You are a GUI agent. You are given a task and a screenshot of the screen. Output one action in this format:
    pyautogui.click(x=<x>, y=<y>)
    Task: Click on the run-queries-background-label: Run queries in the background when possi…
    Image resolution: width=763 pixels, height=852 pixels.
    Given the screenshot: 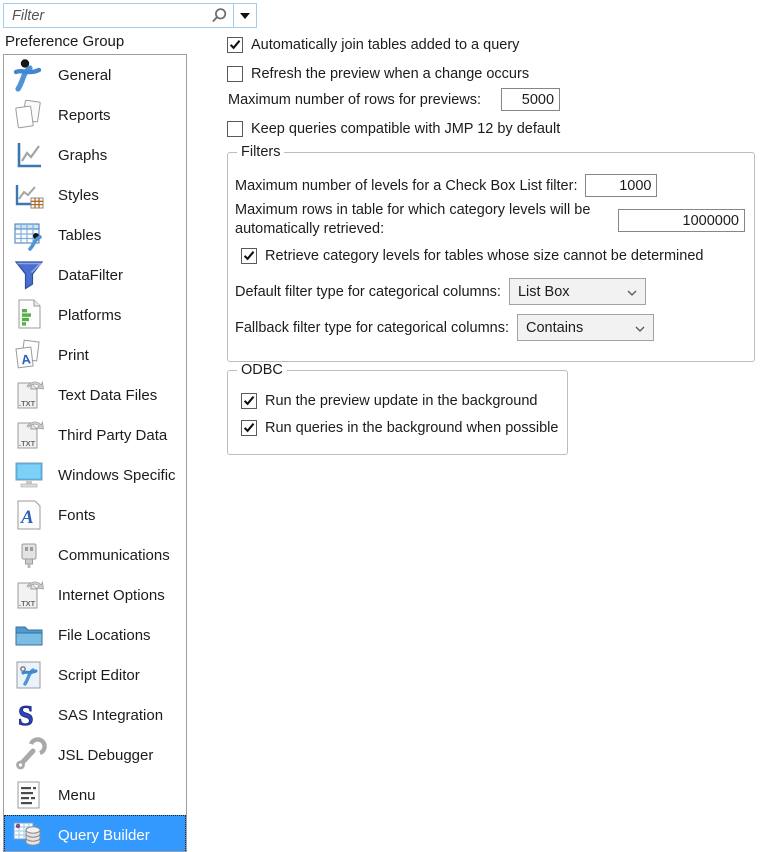 What is the action you would take?
    pyautogui.click(x=412, y=428)
    